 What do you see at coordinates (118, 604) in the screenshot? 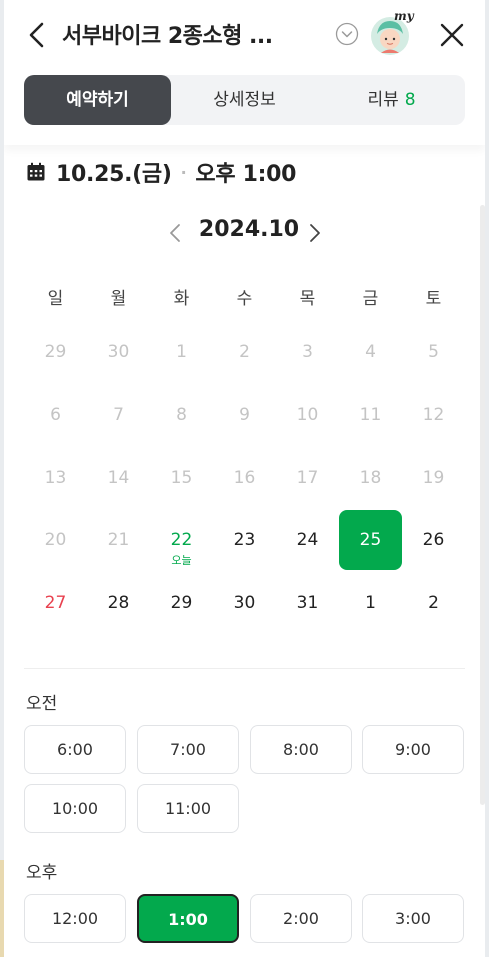
I see `calendar-day: 28` at bounding box center [118, 604].